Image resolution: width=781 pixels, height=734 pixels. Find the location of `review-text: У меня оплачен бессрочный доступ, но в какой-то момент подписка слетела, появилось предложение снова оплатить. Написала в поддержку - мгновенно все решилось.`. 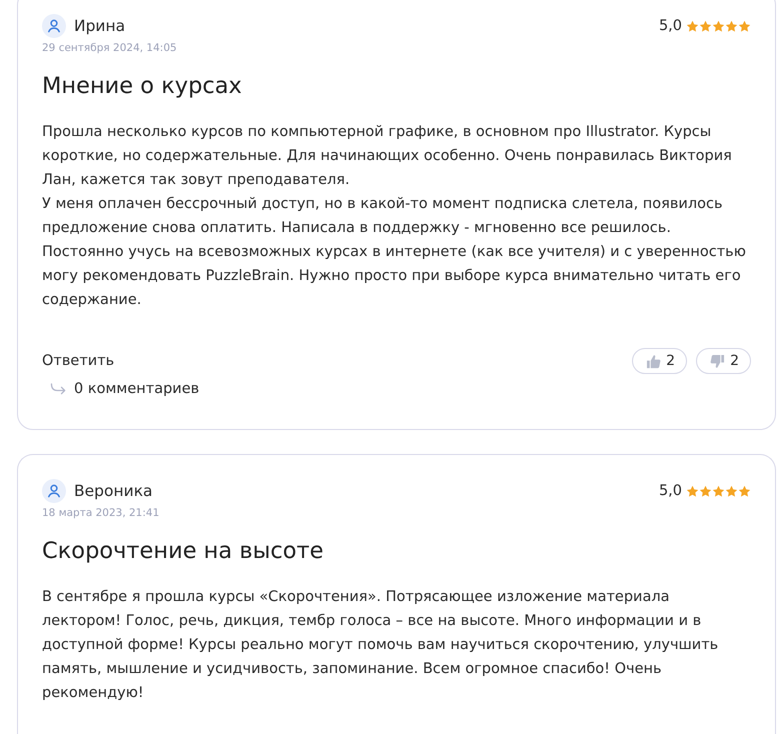

review-text: У меня оплачен бессрочный доступ, но в какой-то момент подписка слетела, появилось предложение снова оплатить. Написала в поддержку - мгновенно все решилось. is located at coordinates (383, 216).